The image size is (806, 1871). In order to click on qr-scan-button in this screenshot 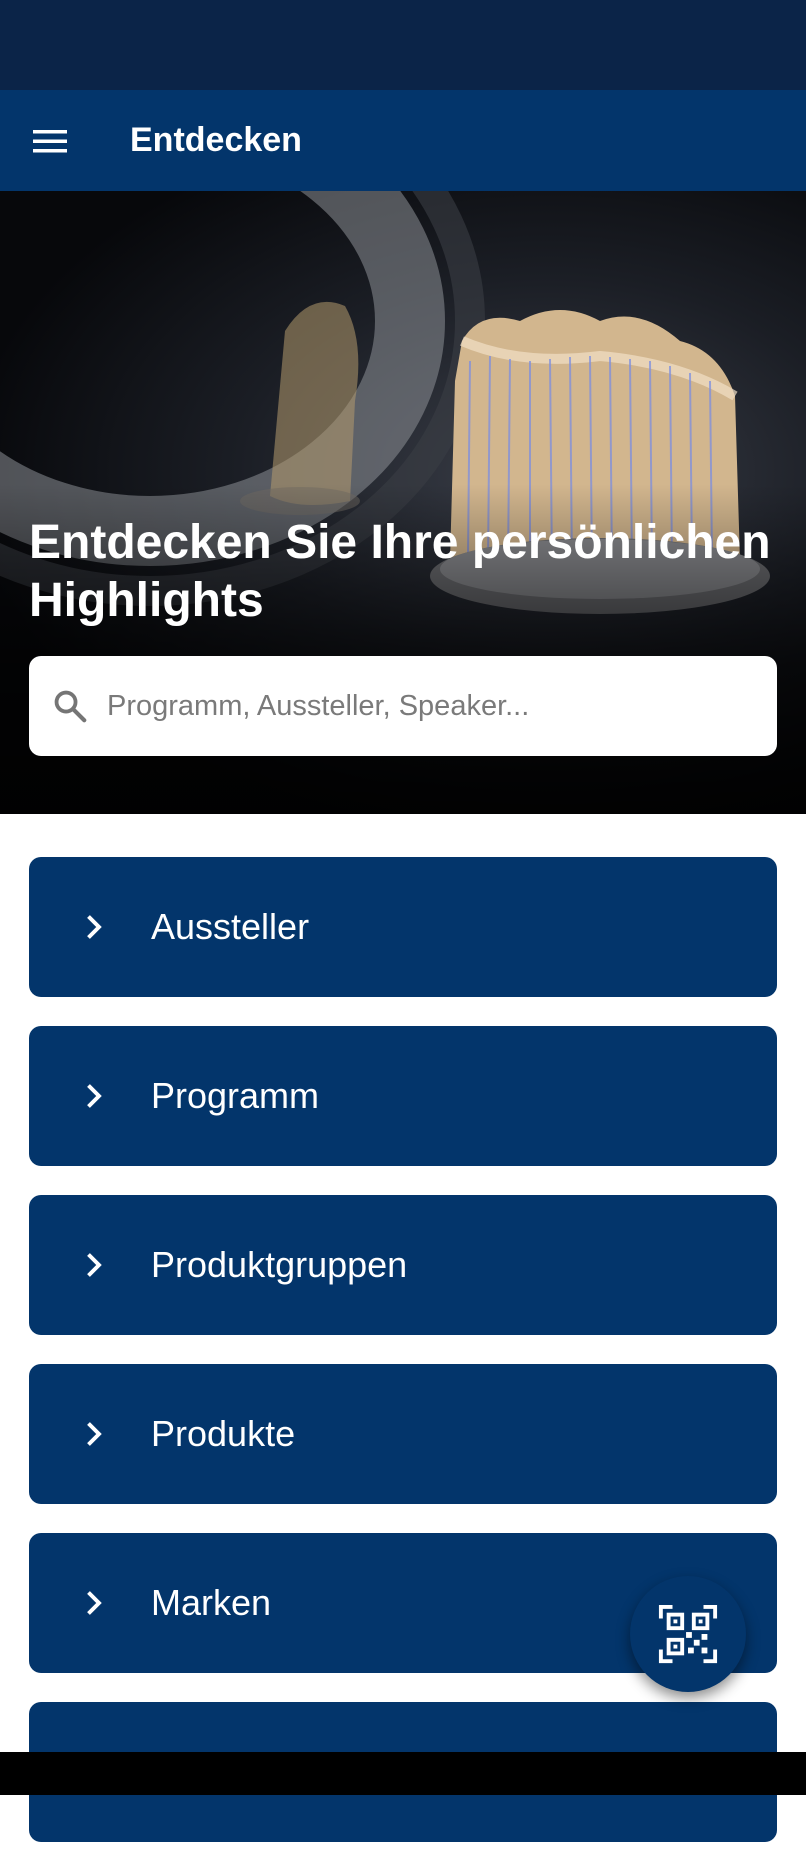, I will do `click(688, 1634)`.